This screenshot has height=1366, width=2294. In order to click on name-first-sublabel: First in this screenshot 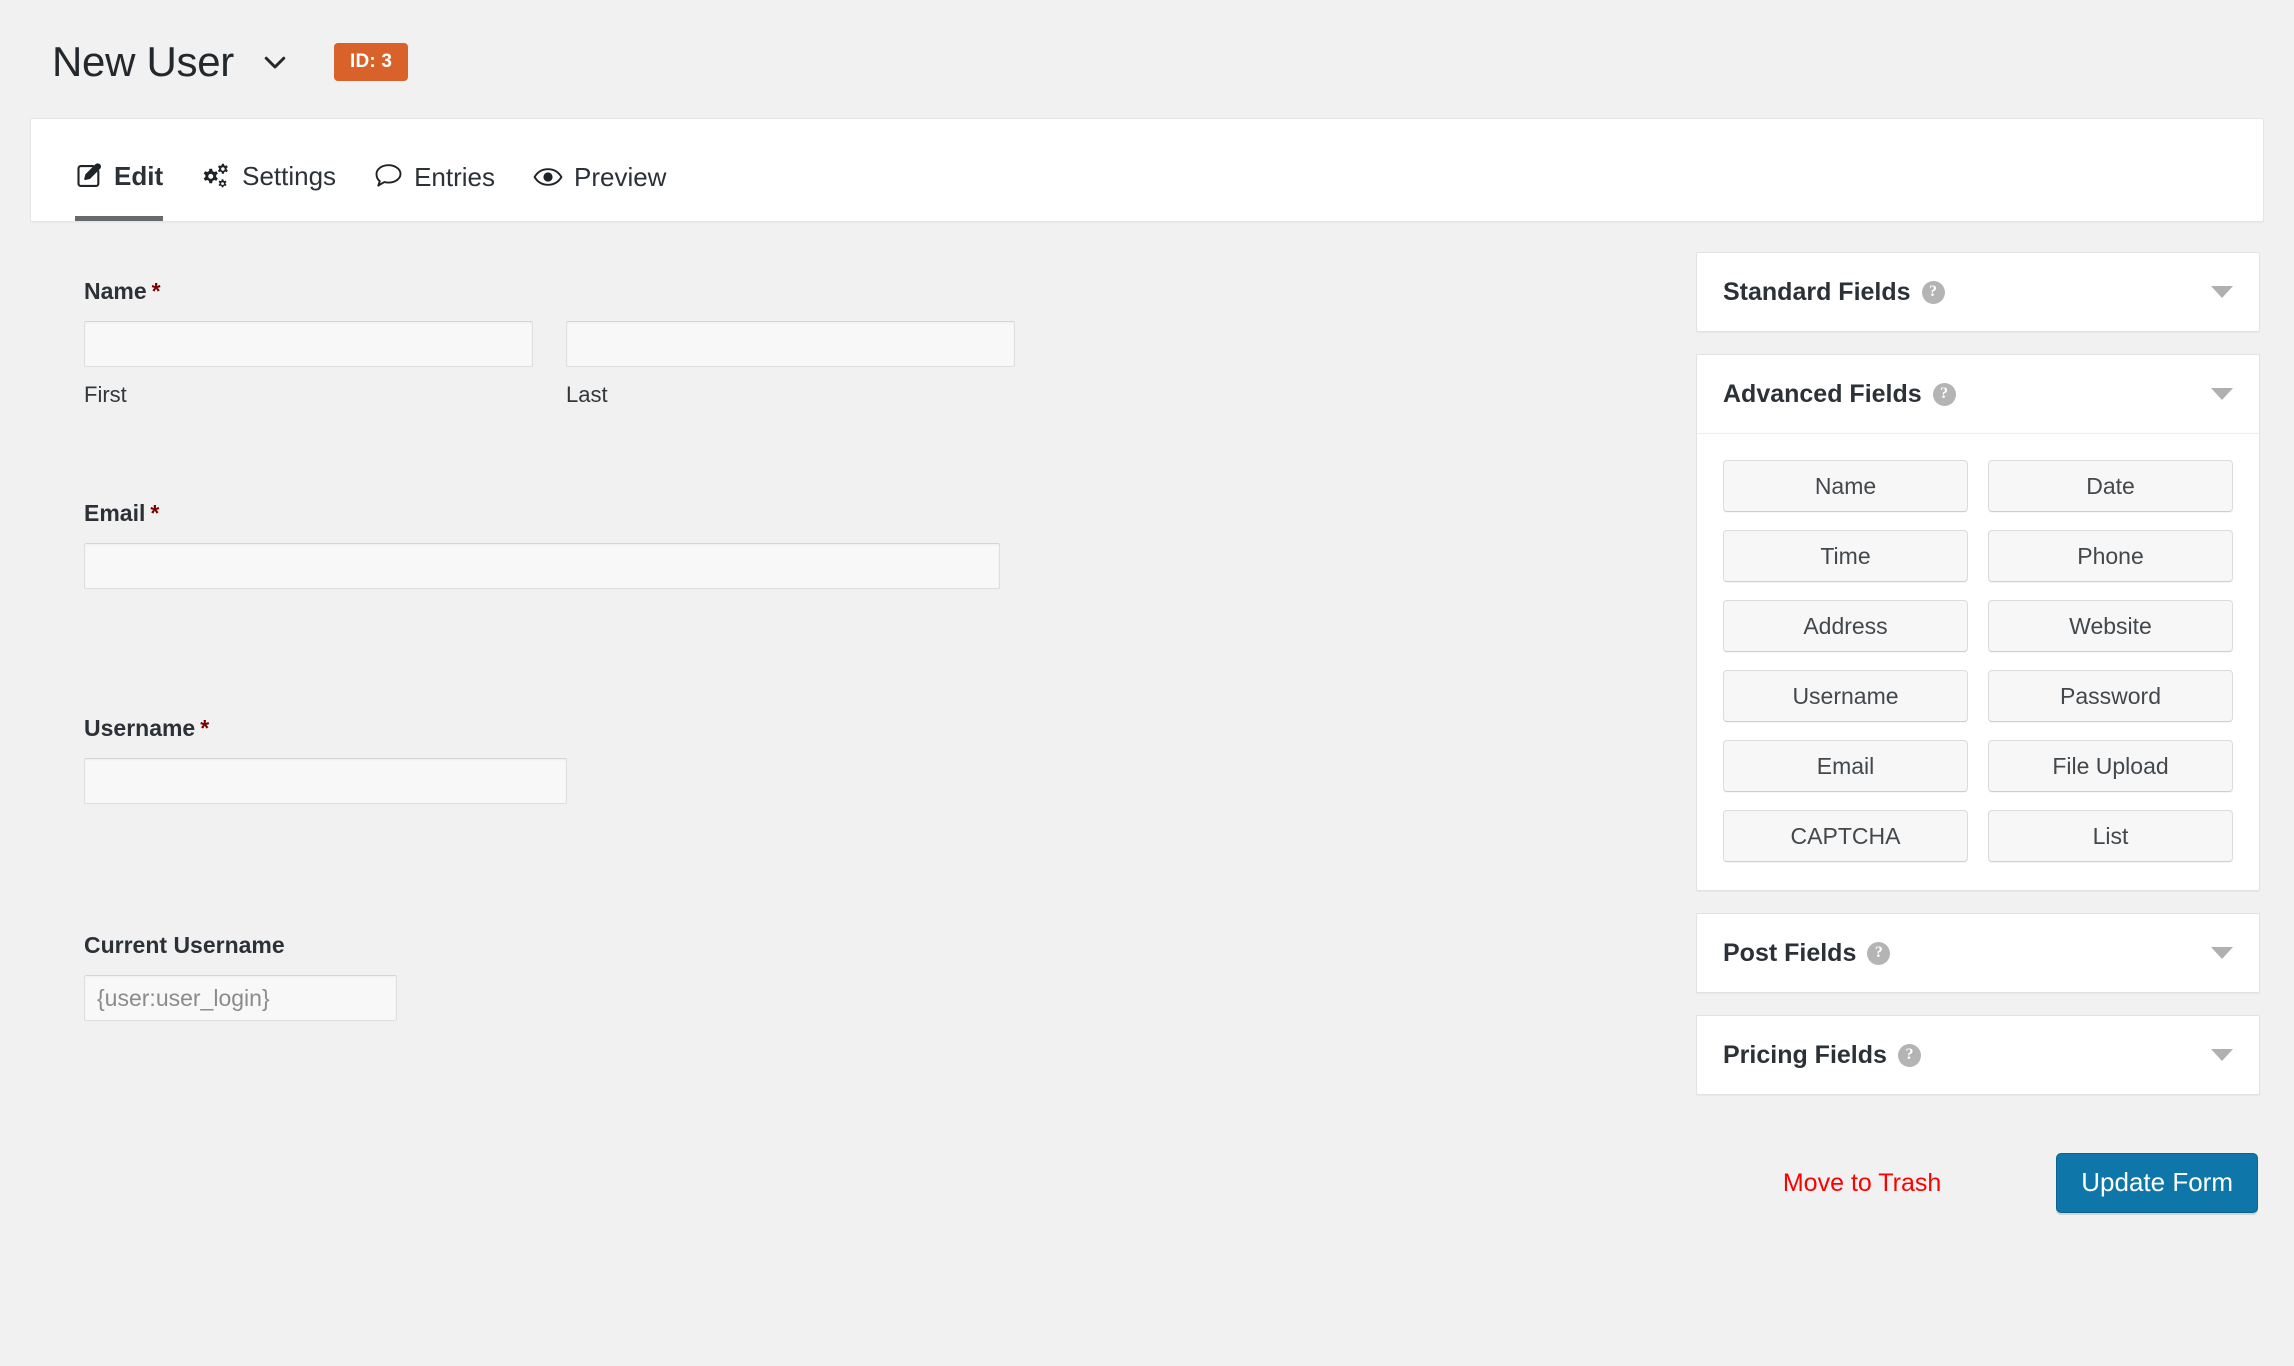, I will do `click(105, 394)`.